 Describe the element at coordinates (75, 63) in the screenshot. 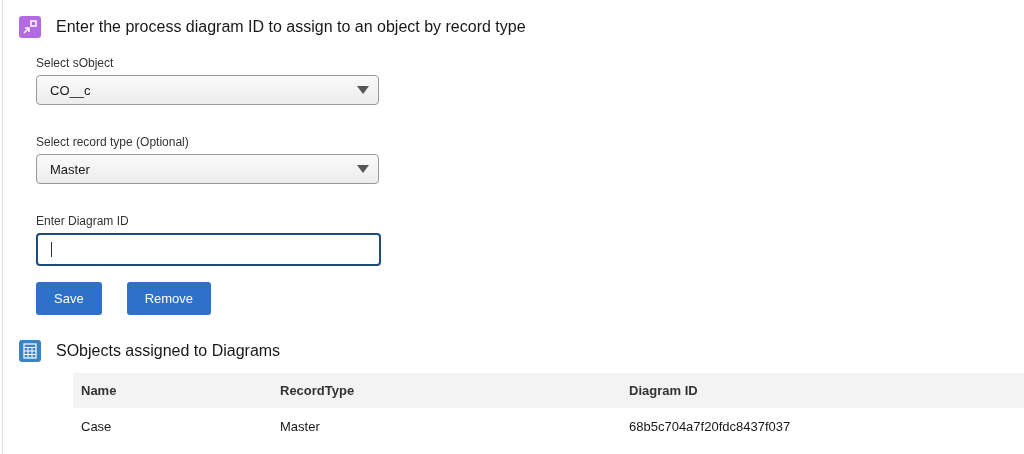

I see `field-label: Select sObject` at that location.